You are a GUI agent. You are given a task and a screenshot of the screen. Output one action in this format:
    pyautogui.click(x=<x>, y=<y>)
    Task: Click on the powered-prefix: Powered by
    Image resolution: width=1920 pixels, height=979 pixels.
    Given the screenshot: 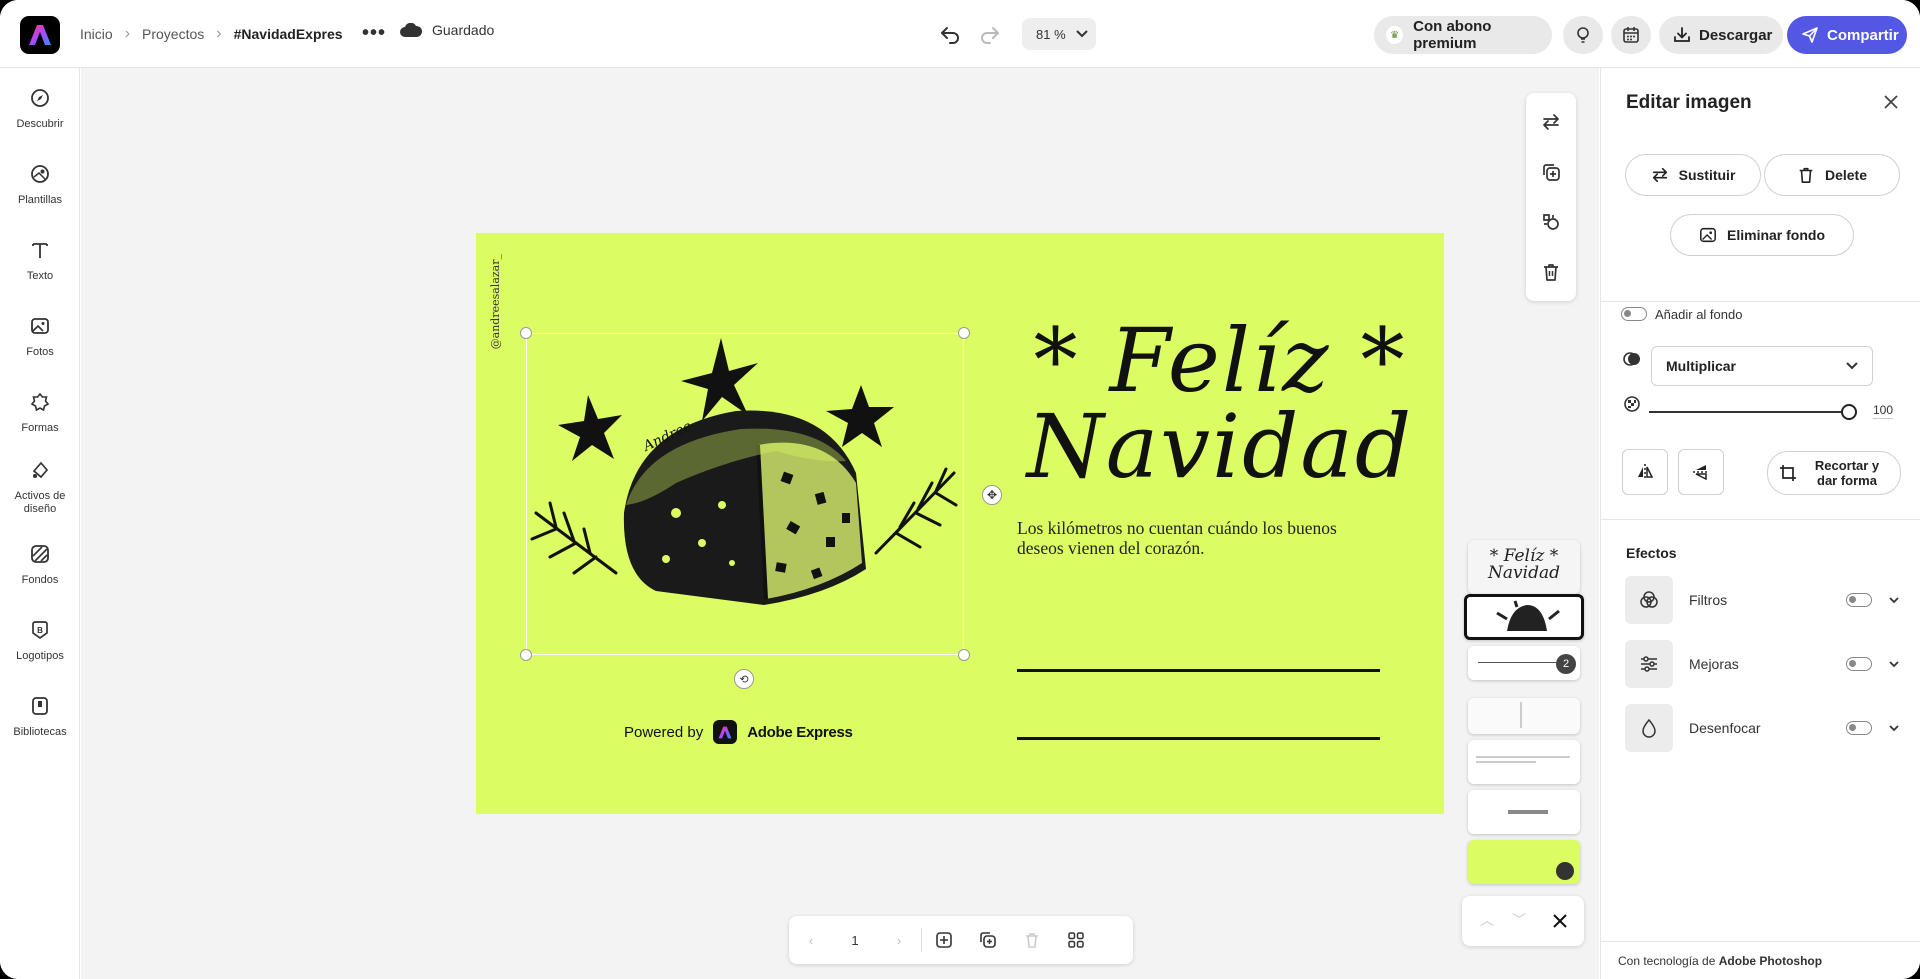 What is the action you would take?
    pyautogui.click(x=664, y=732)
    